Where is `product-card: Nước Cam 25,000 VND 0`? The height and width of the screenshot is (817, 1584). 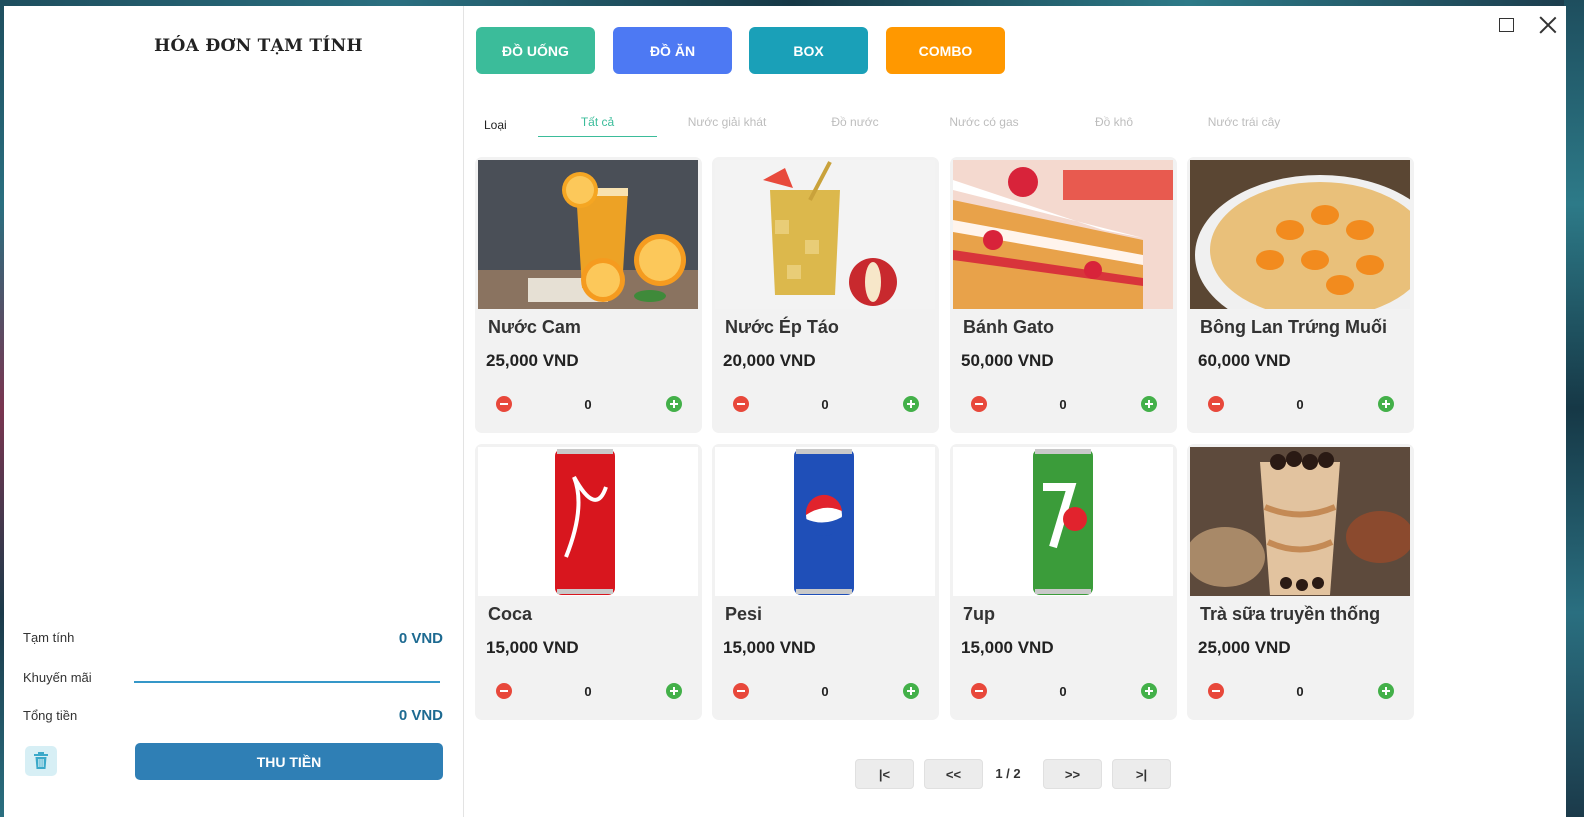
product-card: Nước Cam 25,000 VND 0 is located at coordinates (588, 295).